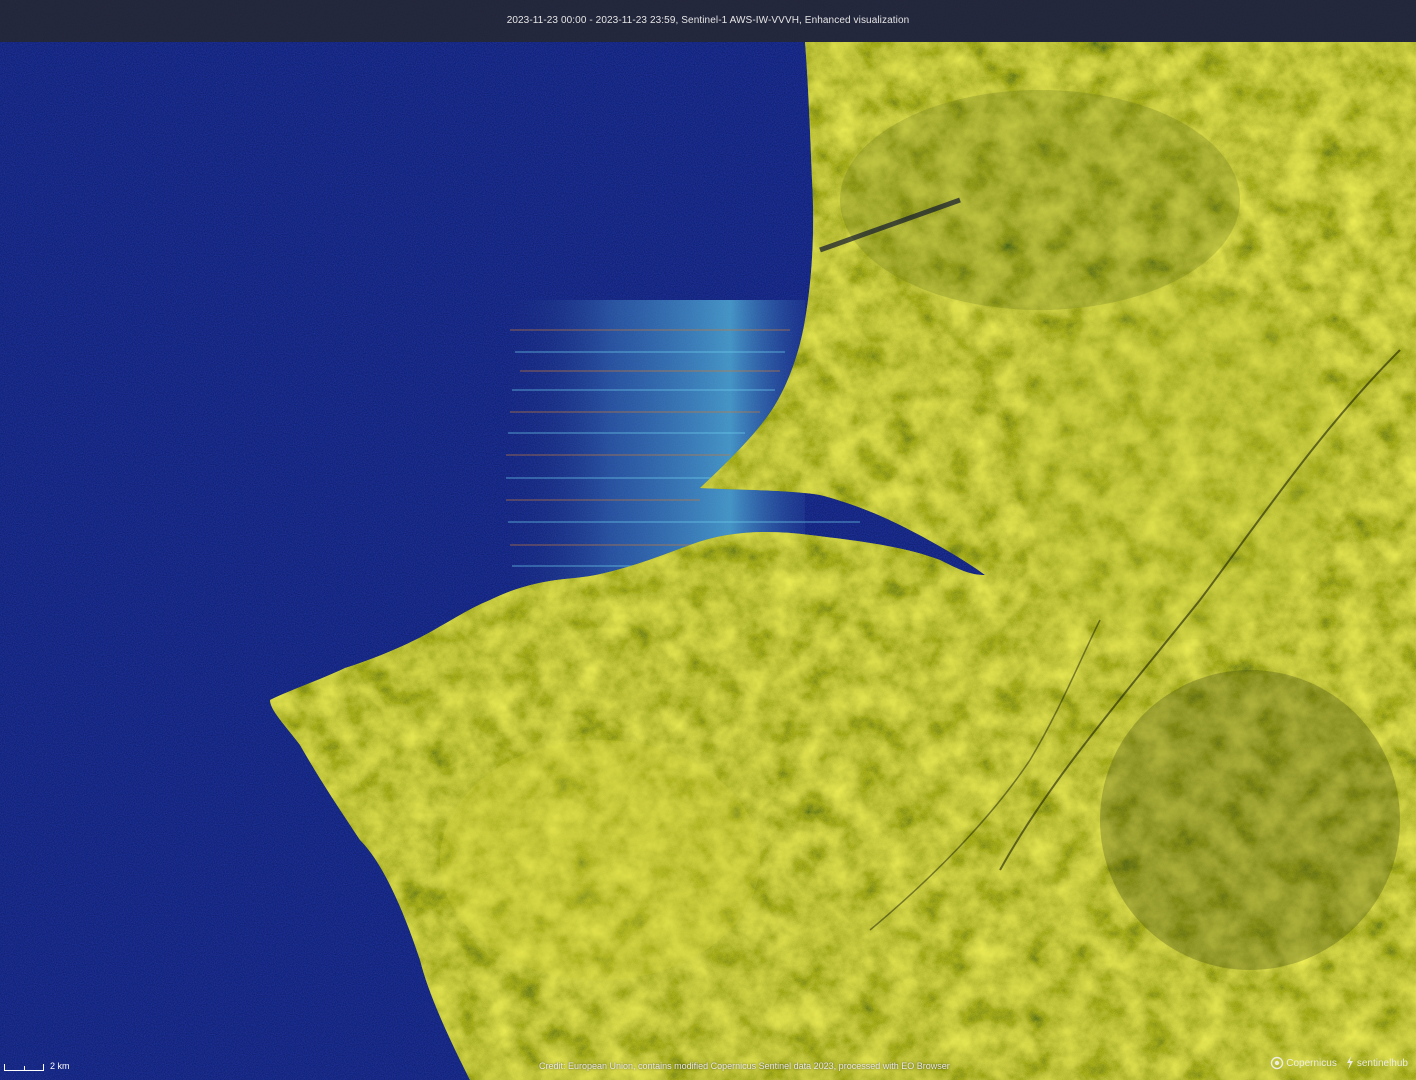 Image resolution: width=1416 pixels, height=1080 pixels. What do you see at coordinates (60, 1066) in the screenshot?
I see `scale-bar-label: 2 km` at bounding box center [60, 1066].